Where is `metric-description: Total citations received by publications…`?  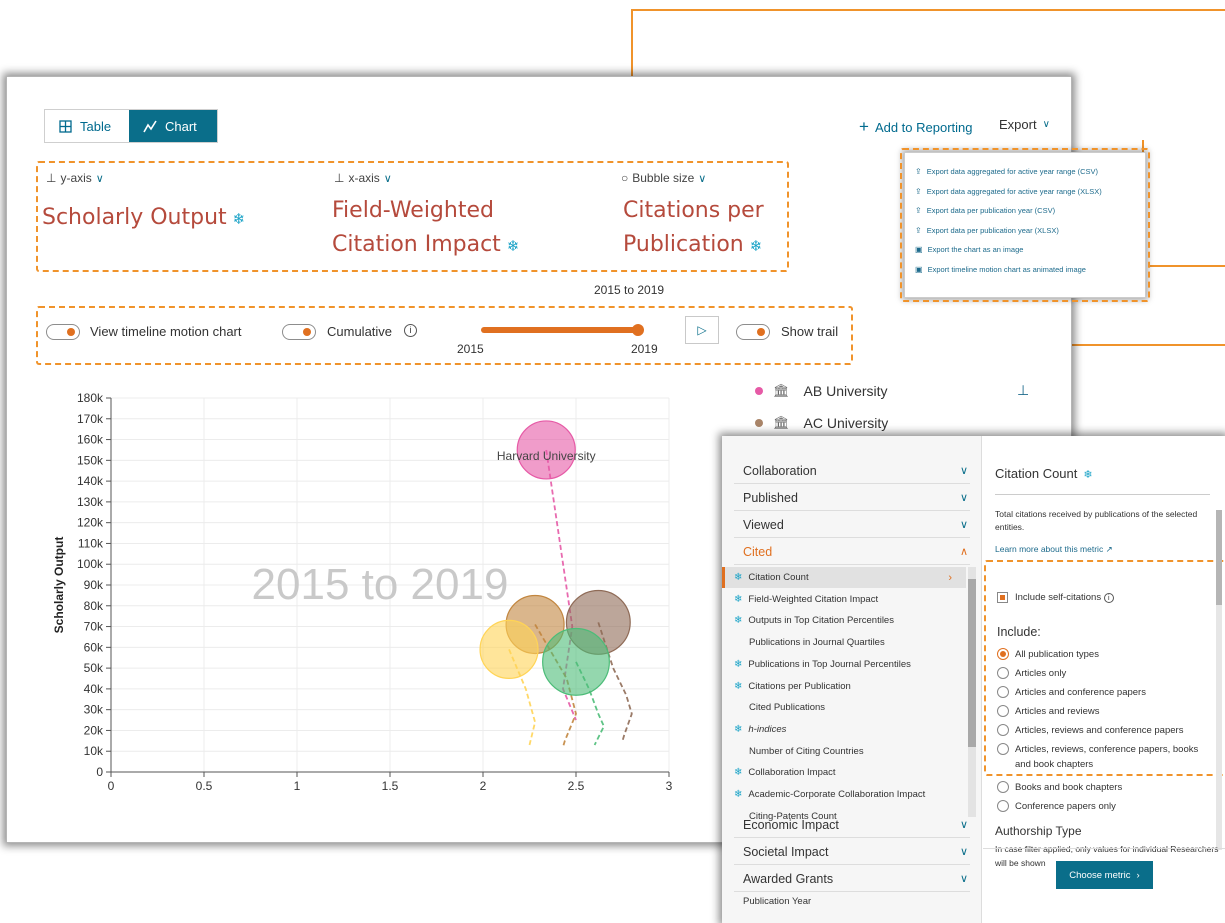
metric-description: Total citations received by publications… is located at coordinates (1096, 520).